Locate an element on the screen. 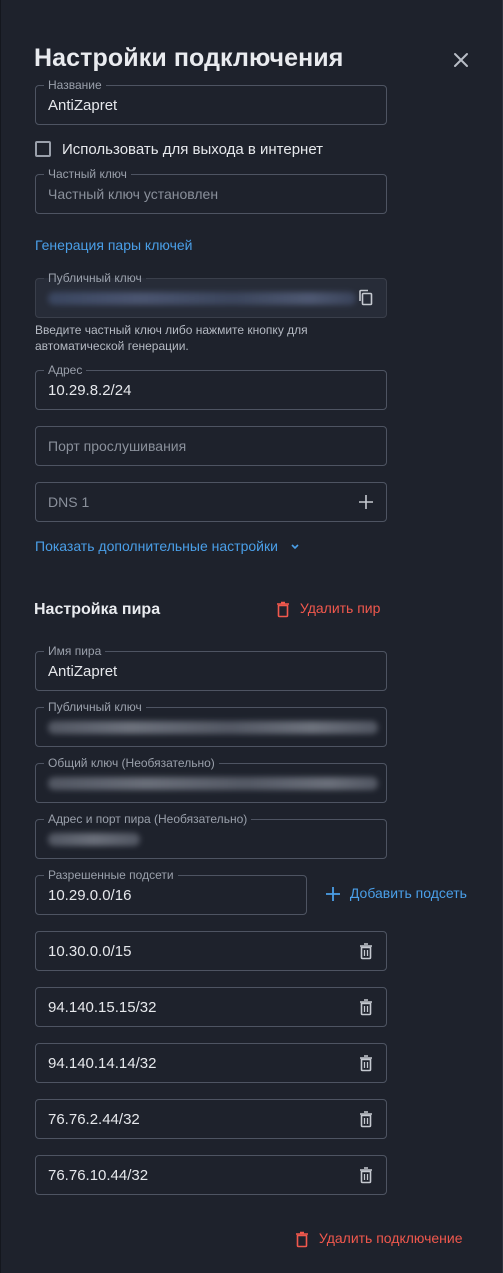 This screenshot has width=503, height=1273. use-for-internet-checkbox is located at coordinates (43, 149).